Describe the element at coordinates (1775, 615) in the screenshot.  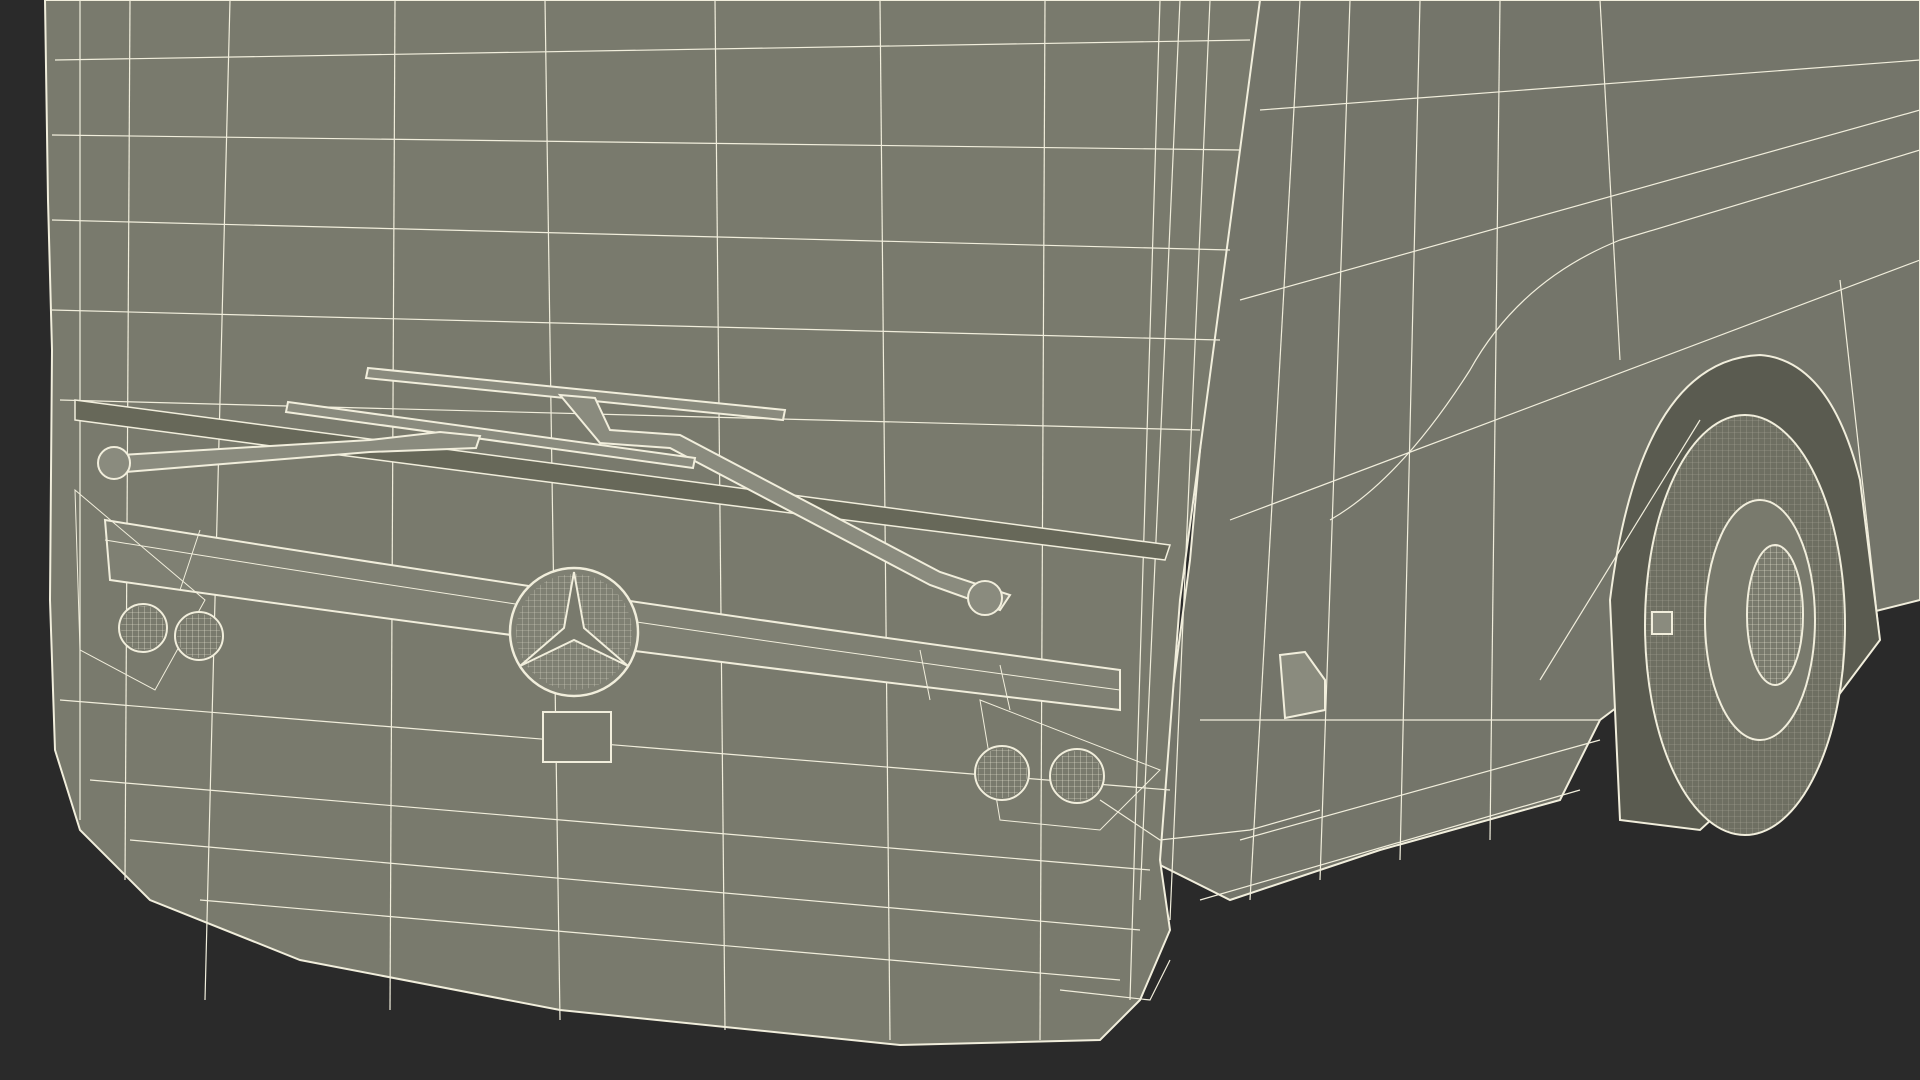
I see `wheel-hub` at that location.